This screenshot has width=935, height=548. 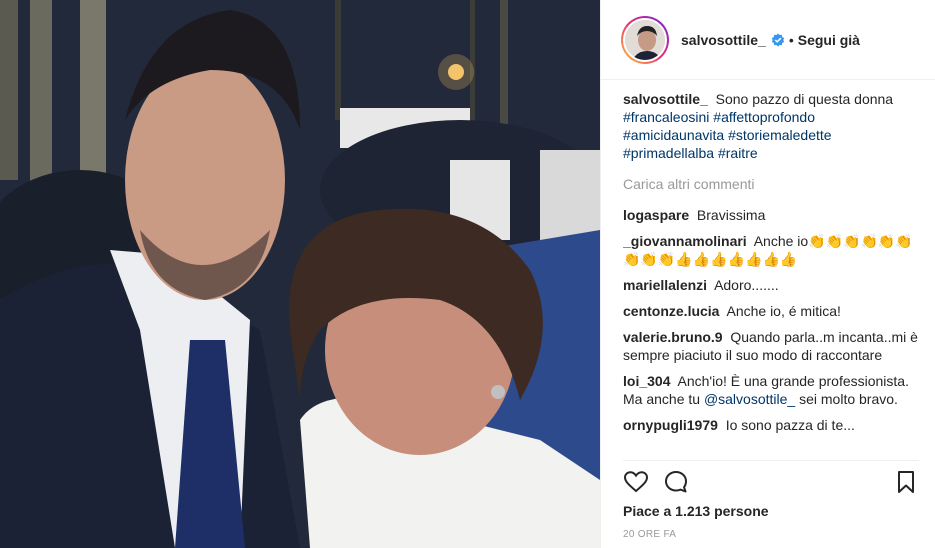 I want to click on comment-username: mariellalenzi, so click(x=665, y=285).